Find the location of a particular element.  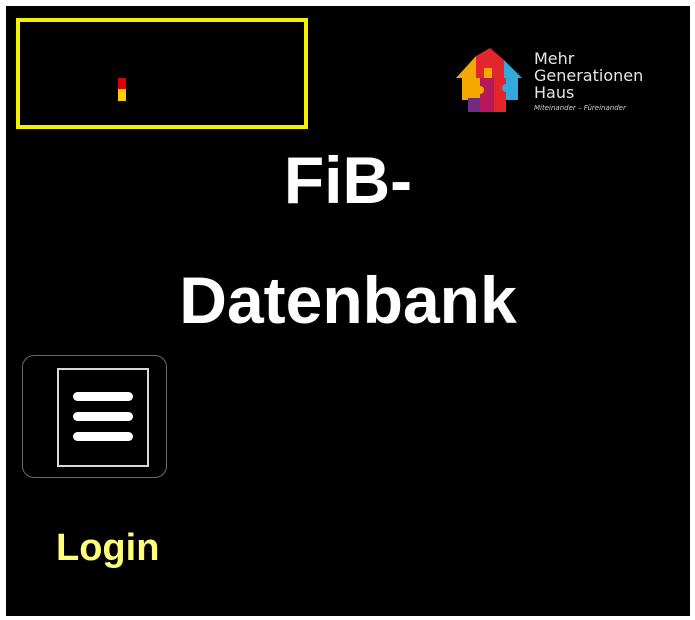

logo-line-2: Generationen is located at coordinates (589, 75).